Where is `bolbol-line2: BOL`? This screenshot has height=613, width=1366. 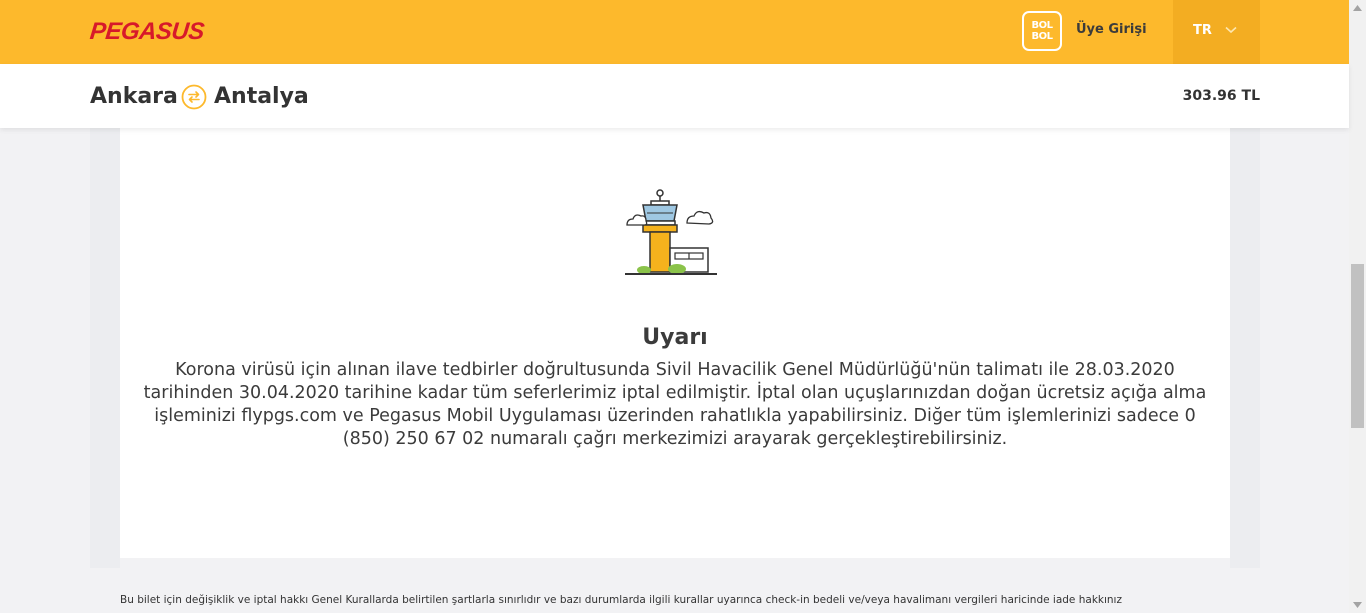
bolbol-line2: BOL is located at coordinates (1042, 36).